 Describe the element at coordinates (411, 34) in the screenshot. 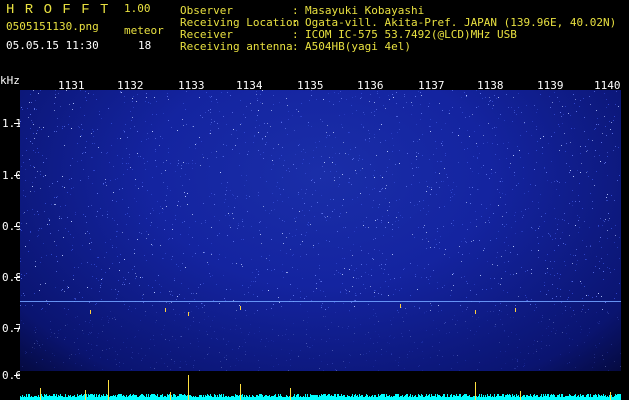

I see `receiver-value: ICOM IC-575 53.7492(@LCD)MHz USB` at that location.